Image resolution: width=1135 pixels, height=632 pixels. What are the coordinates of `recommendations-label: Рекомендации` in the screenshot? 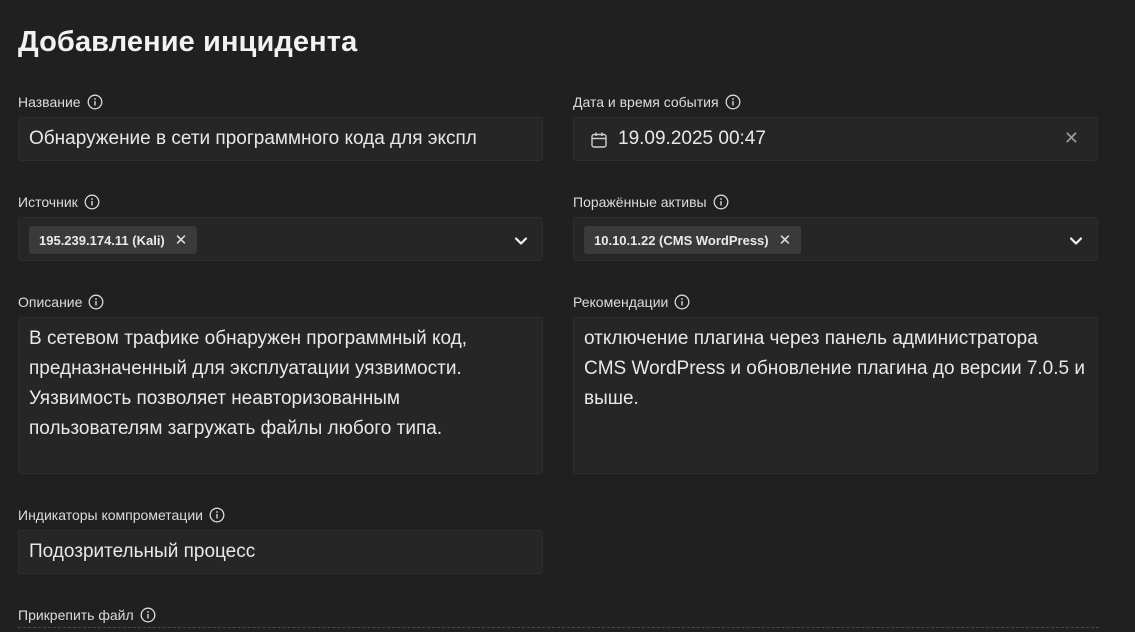 It's located at (631, 302).